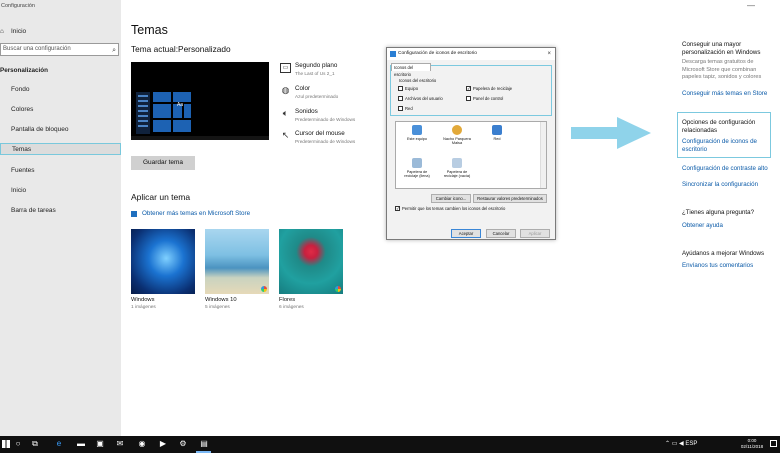  Describe the element at coordinates (408, 88) in the screenshot. I see `checkbox-equipo: Equipo` at that location.